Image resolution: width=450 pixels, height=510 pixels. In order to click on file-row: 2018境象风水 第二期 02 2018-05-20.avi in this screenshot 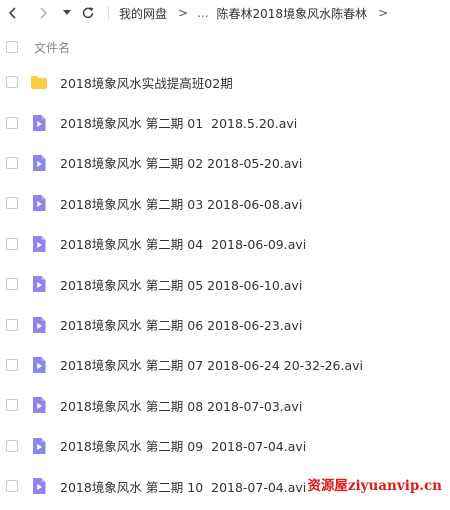, I will do `click(225, 163)`.